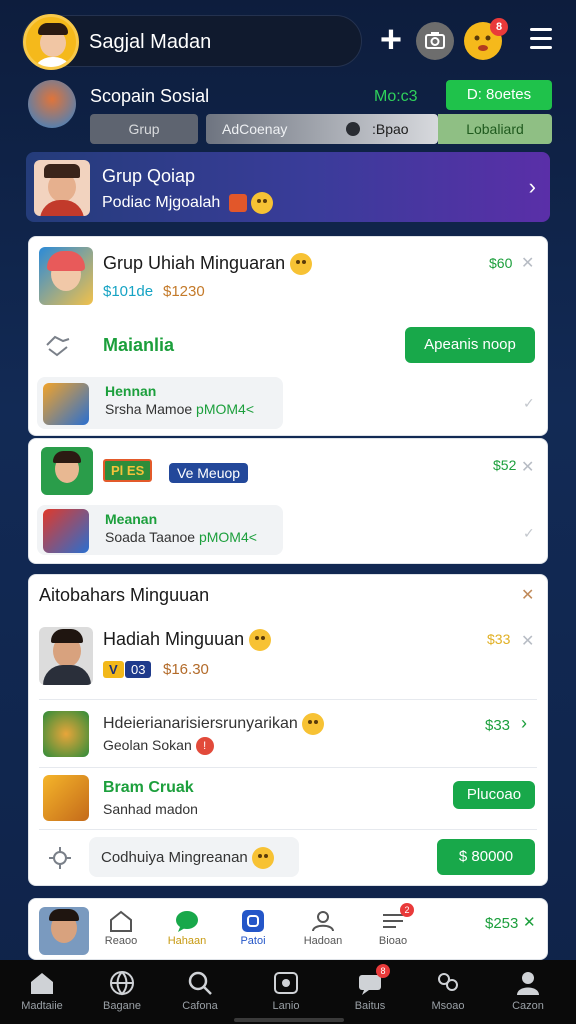 The image size is (576, 1024). What do you see at coordinates (214, 724) in the screenshot?
I see `list-title: Hdeierianarisiersrunyarikan` at bounding box center [214, 724].